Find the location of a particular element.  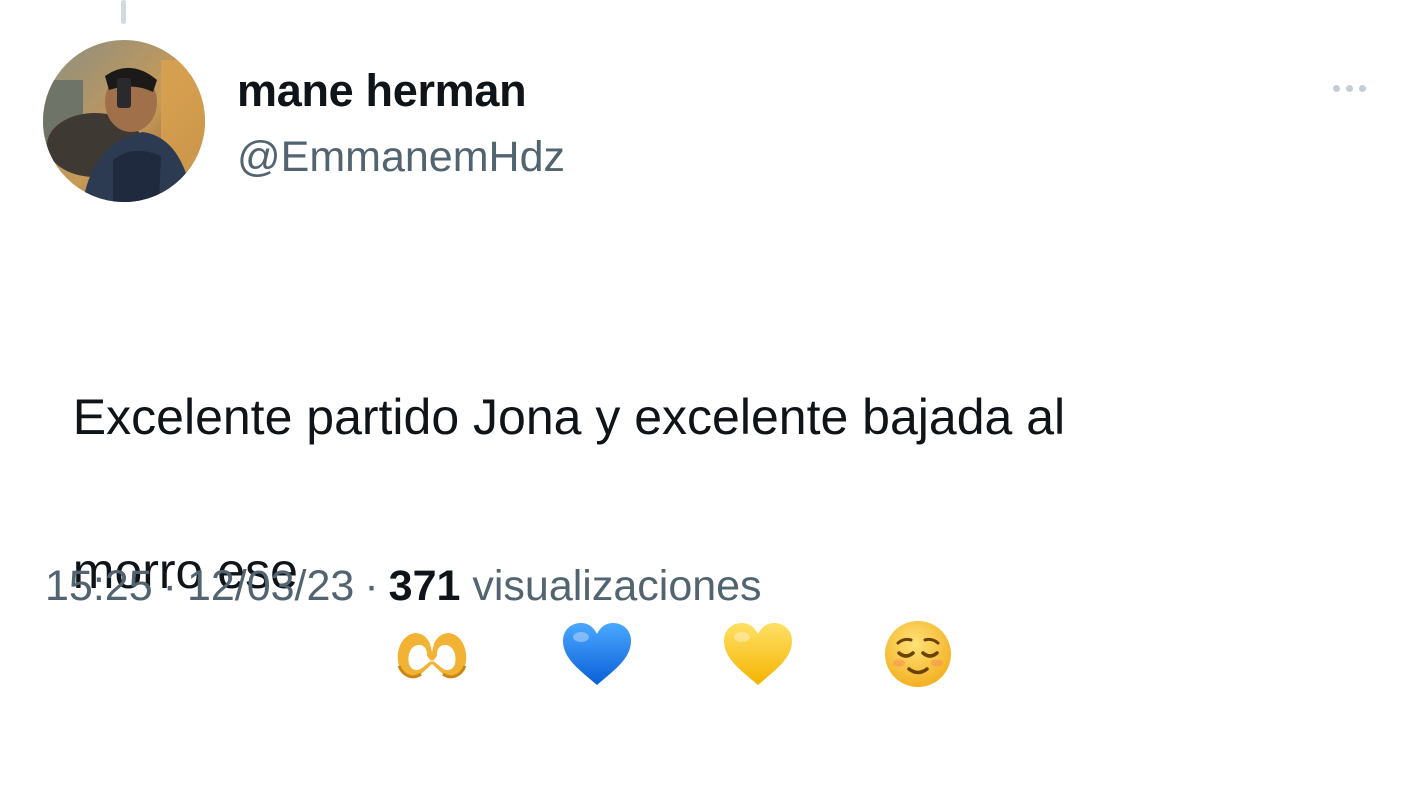

tweet-time: 15:25 is located at coordinates (99, 586).